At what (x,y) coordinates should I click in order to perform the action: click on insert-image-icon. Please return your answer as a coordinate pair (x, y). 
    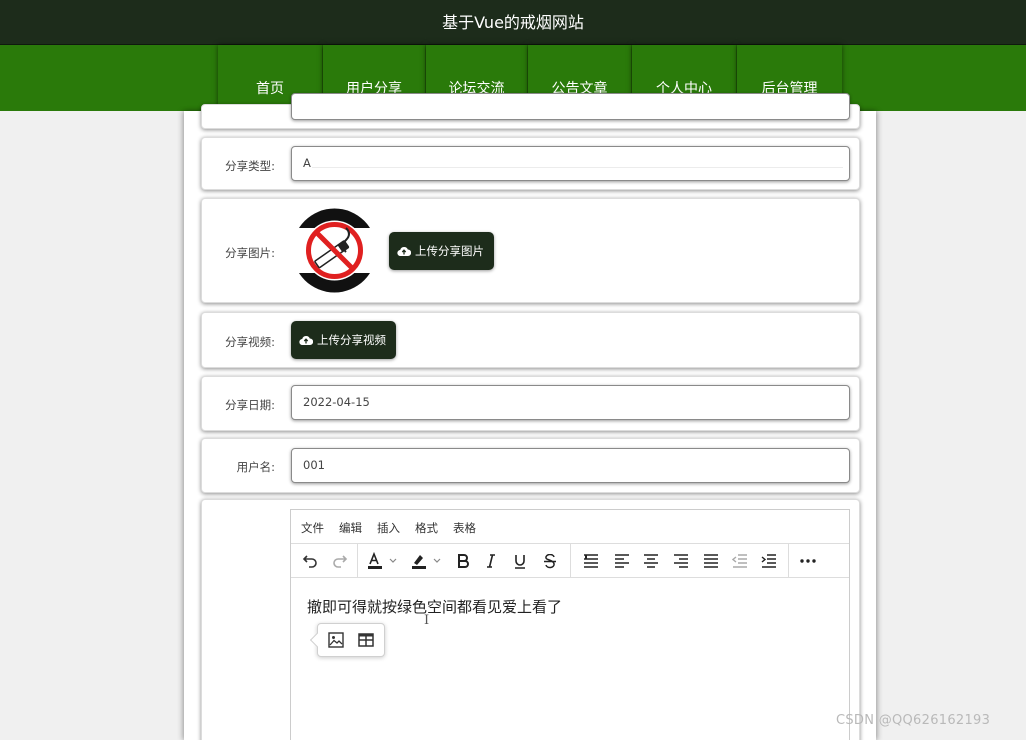
    Looking at the image, I should click on (336, 642).